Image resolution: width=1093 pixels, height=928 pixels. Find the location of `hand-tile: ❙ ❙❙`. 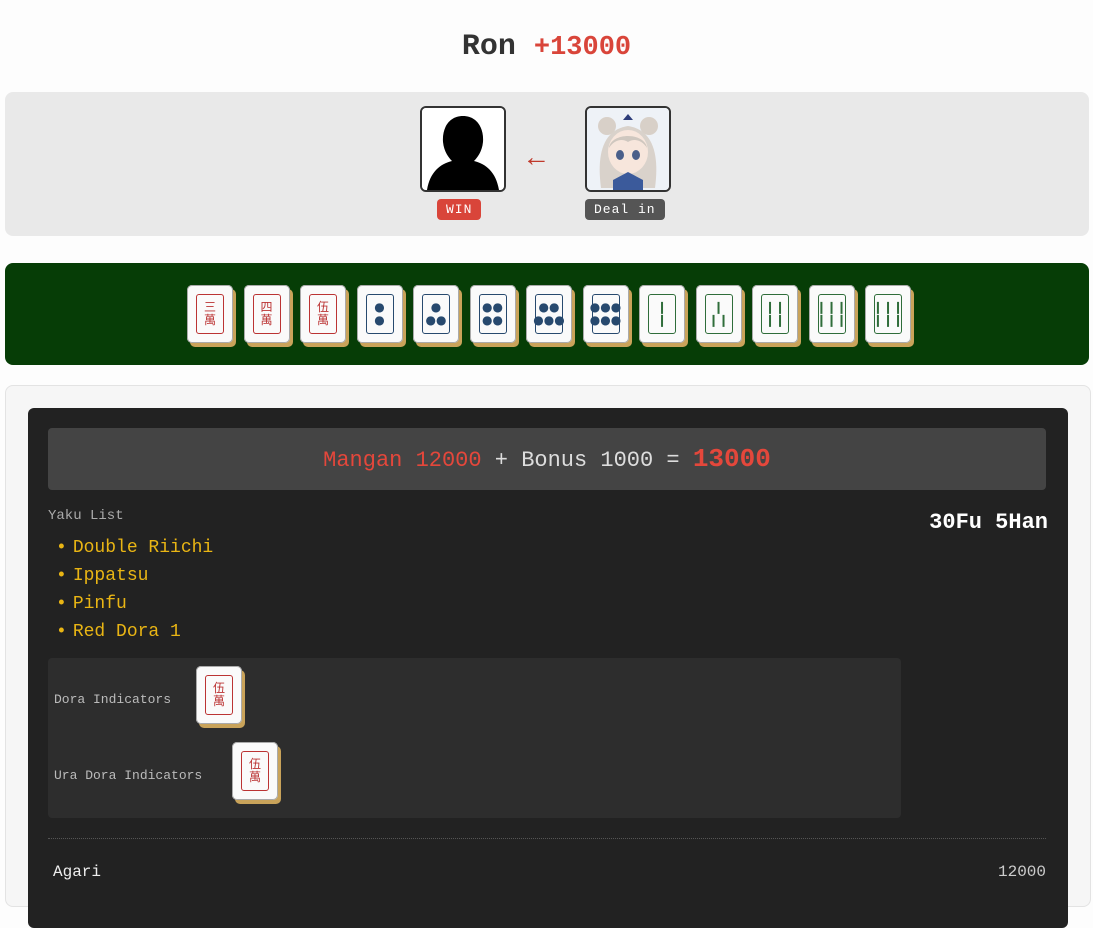

hand-tile: ❙ ❙❙ is located at coordinates (718, 314).